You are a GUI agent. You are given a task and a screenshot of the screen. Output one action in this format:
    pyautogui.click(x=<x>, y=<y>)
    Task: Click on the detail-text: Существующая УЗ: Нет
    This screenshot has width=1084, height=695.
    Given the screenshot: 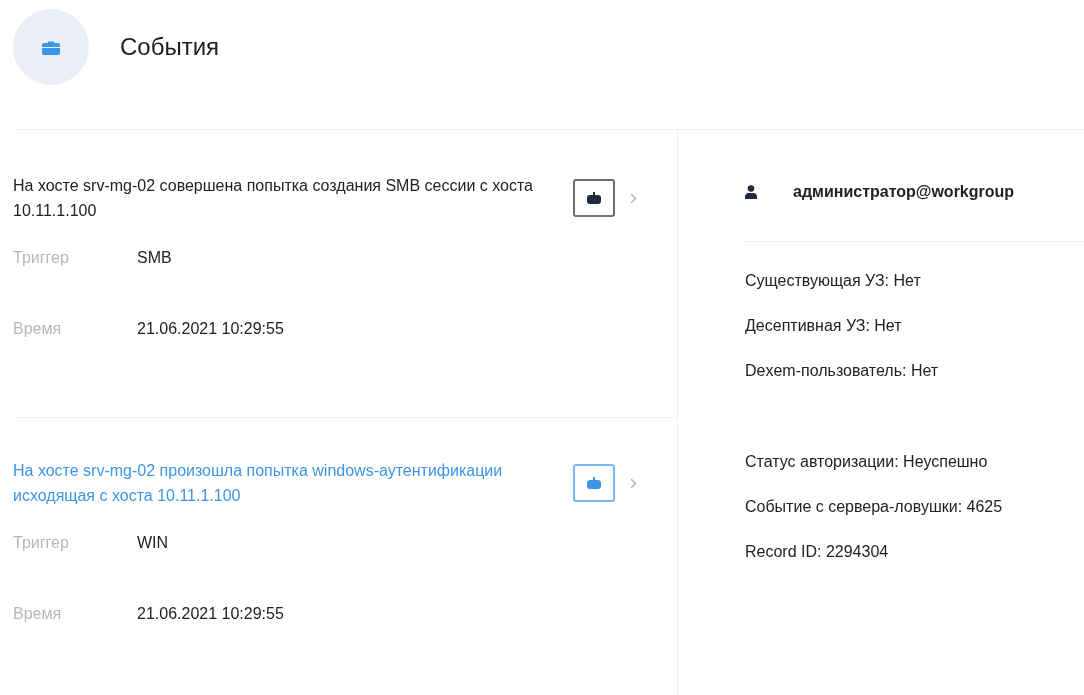 What is the action you would take?
    pyautogui.click(x=833, y=281)
    